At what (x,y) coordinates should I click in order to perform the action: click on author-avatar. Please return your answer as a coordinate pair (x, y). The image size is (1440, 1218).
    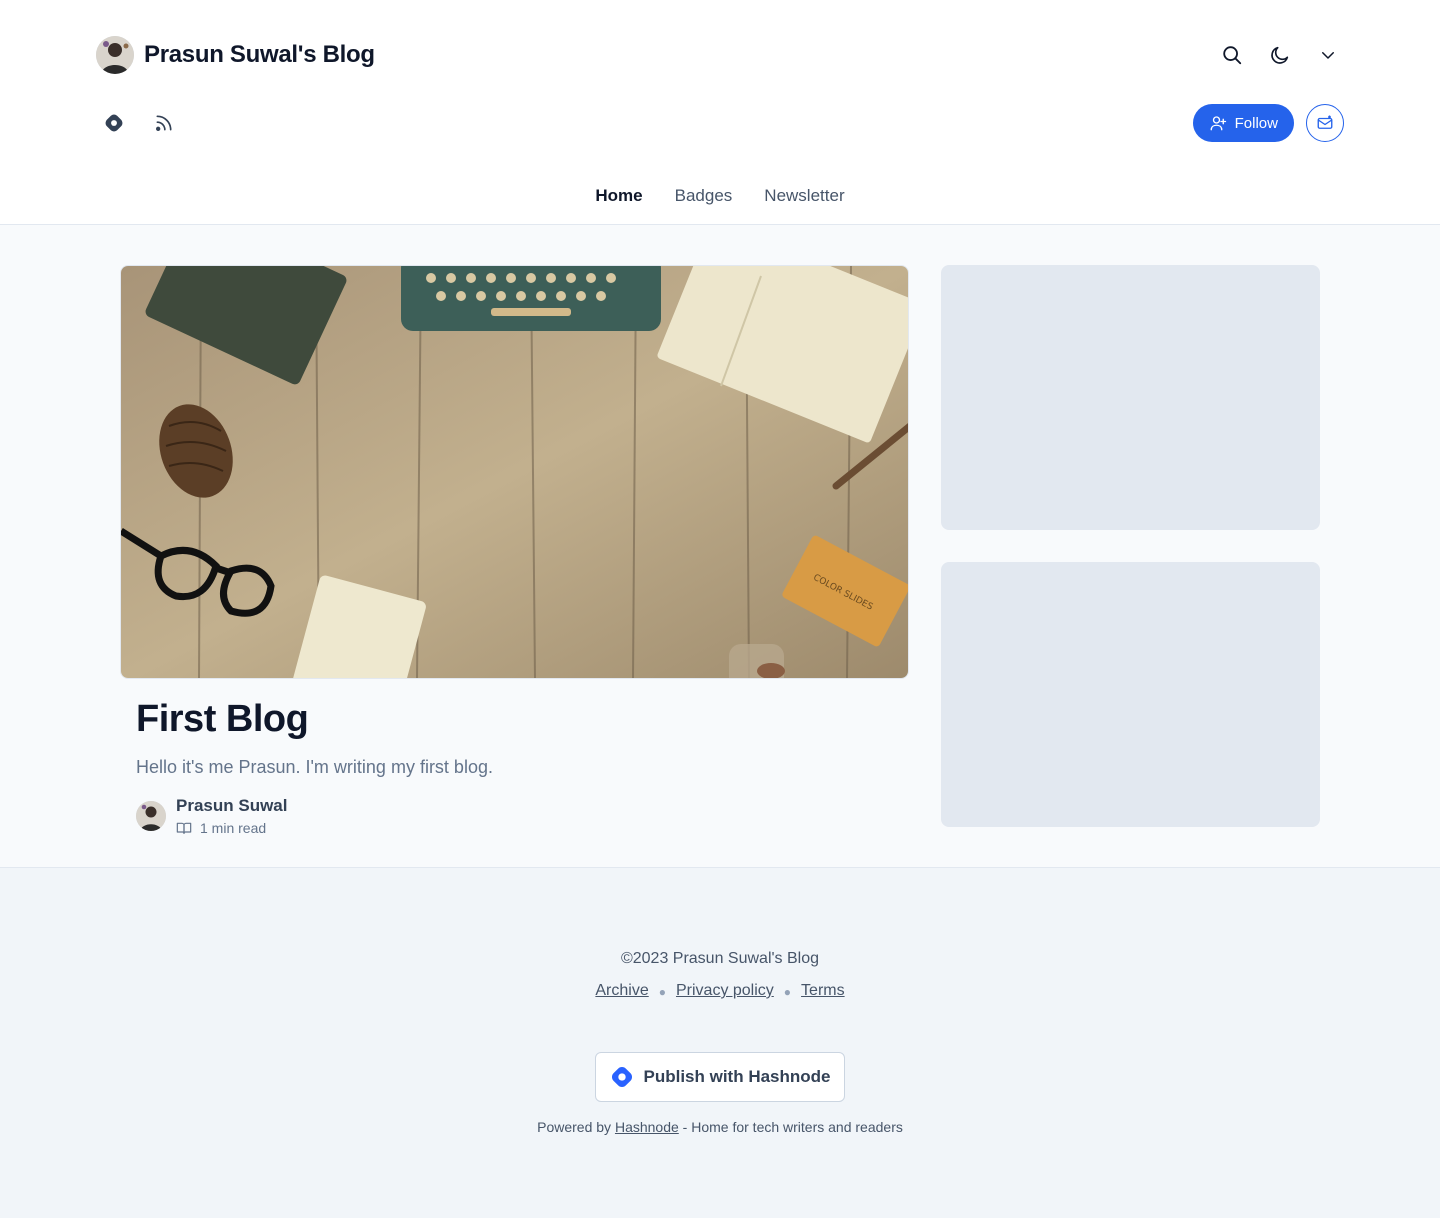
    Looking at the image, I should click on (151, 815).